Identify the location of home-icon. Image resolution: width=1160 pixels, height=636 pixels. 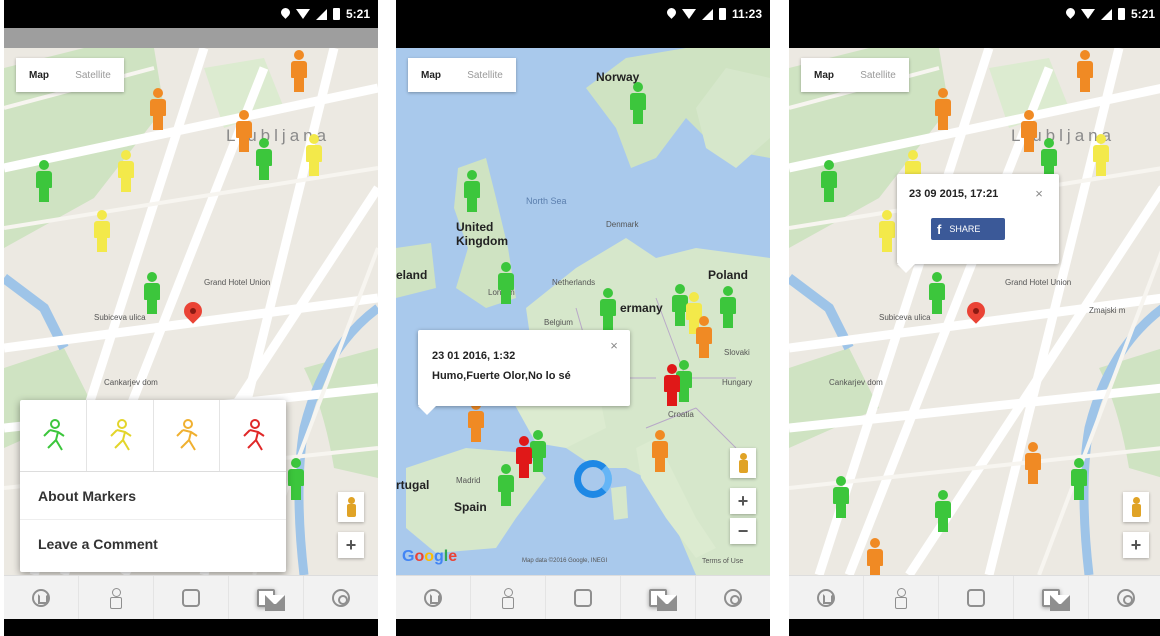
(41, 597).